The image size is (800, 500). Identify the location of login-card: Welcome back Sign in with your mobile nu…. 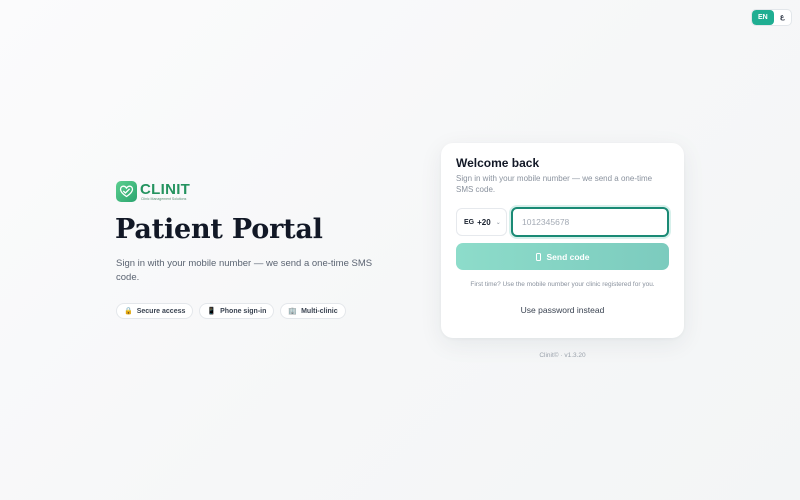
(562, 240).